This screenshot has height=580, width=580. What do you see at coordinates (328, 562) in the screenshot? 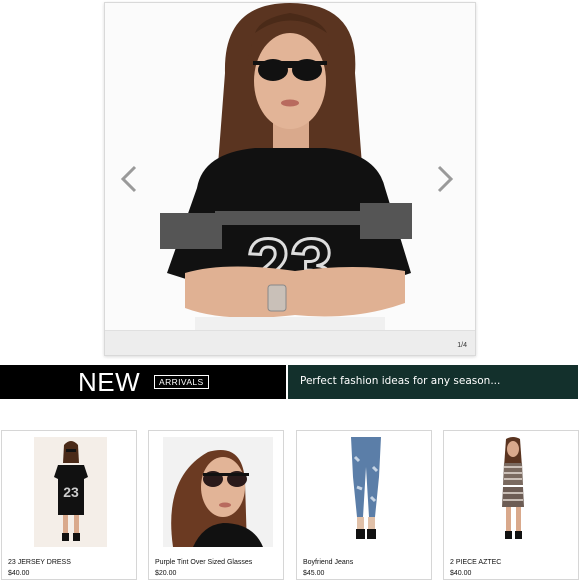
I see `product-name: Boyfriend Jeans` at bounding box center [328, 562].